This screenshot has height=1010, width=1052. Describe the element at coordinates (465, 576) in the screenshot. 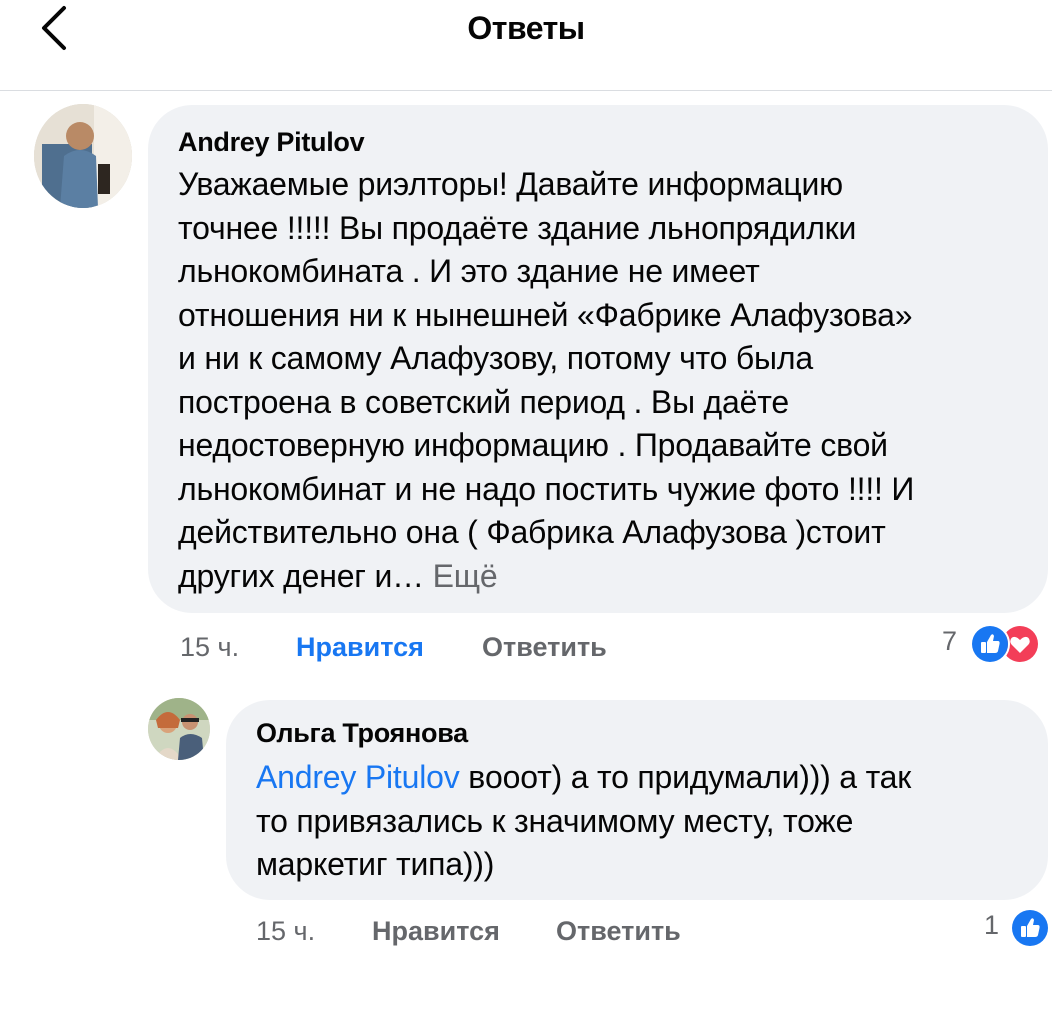

I see `see-more-link: Ещё` at that location.